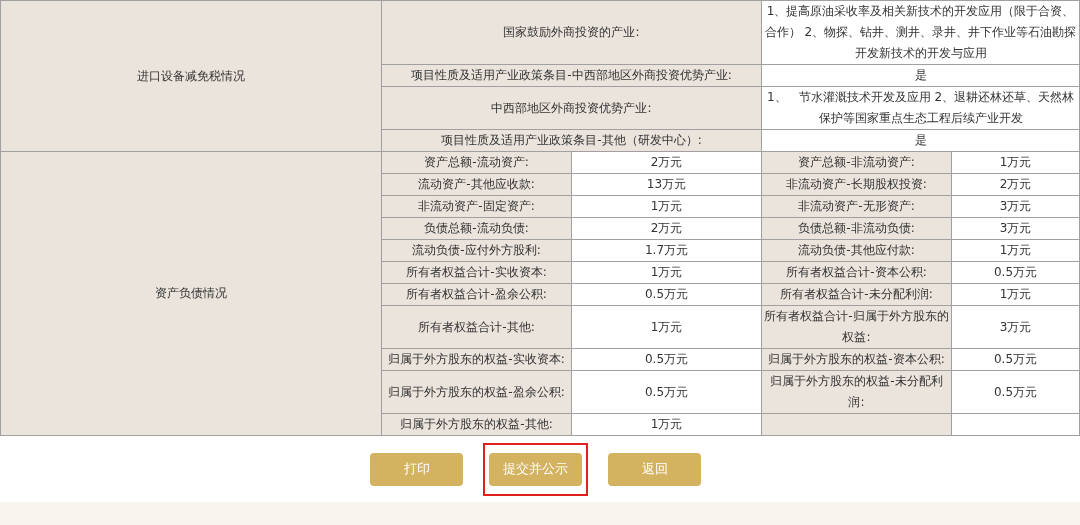 This screenshot has width=1080, height=525. What do you see at coordinates (476, 272) in the screenshot?
I see `field-label: 所有者权益合计-实收资本:` at bounding box center [476, 272].